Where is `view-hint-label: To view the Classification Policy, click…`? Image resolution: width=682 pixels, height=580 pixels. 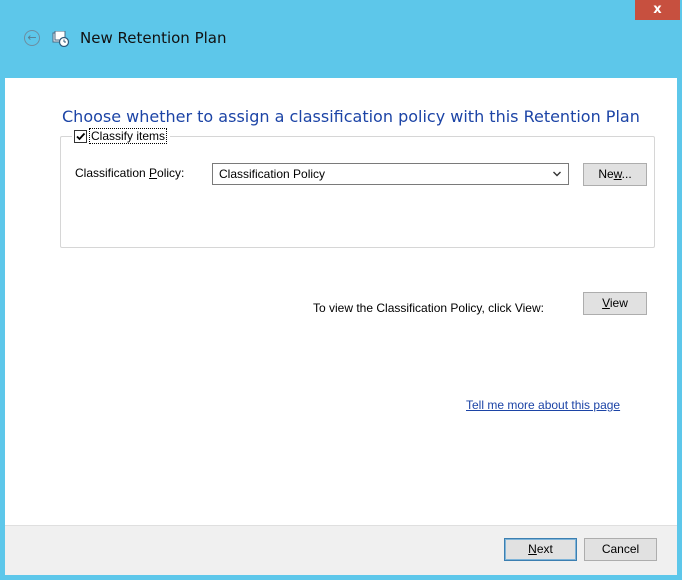
view-hint-label: To view the Classification Policy, click… is located at coordinates (428, 308).